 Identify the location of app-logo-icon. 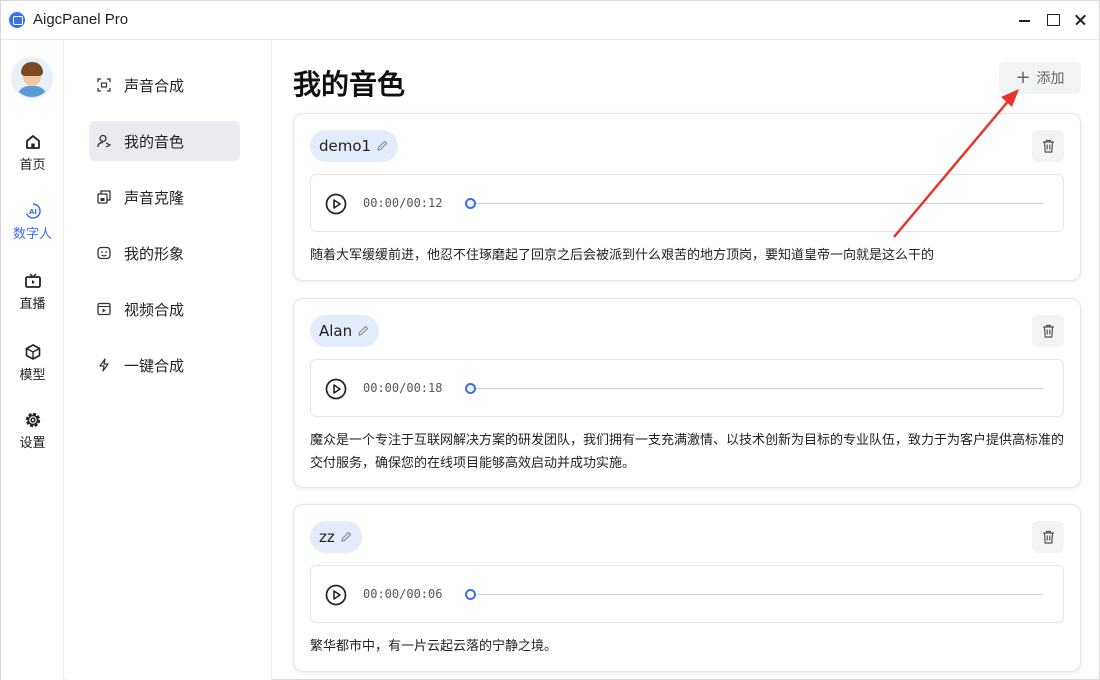
(17, 20).